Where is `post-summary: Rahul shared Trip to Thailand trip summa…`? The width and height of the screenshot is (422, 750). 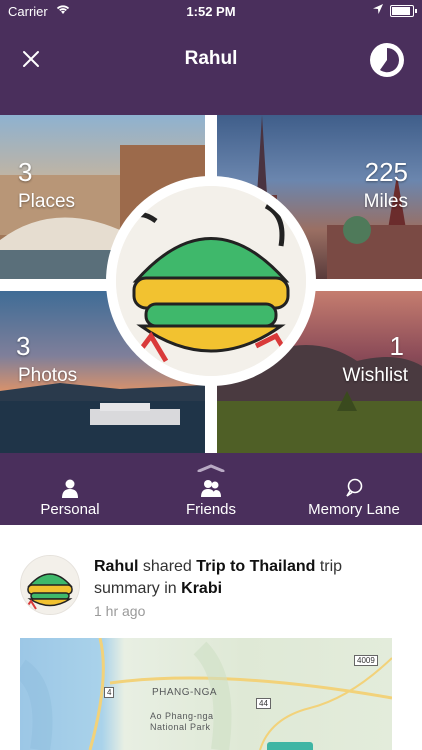
post-summary: Rahul shared Trip to Thailand trip summa… is located at coordinates (249, 578).